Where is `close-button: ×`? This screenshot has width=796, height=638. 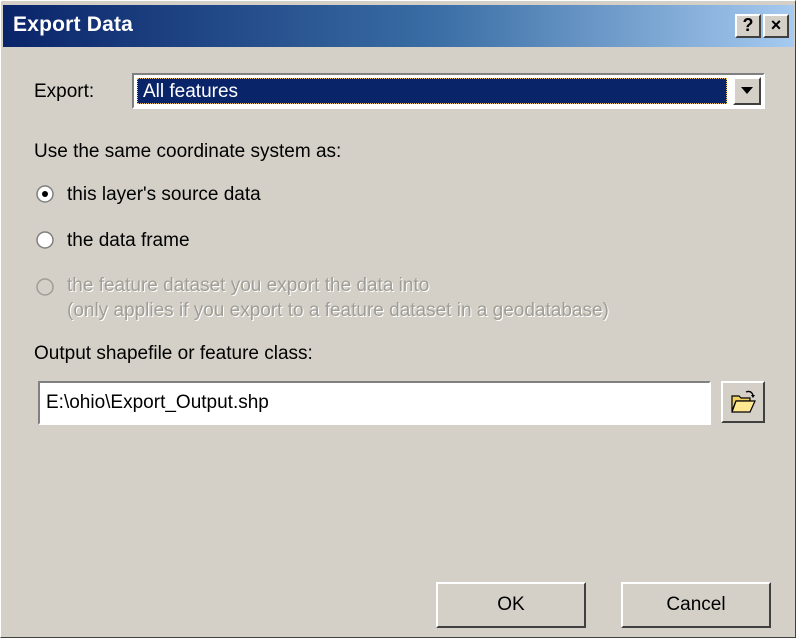
close-button: × is located at coordinates (776, 26).